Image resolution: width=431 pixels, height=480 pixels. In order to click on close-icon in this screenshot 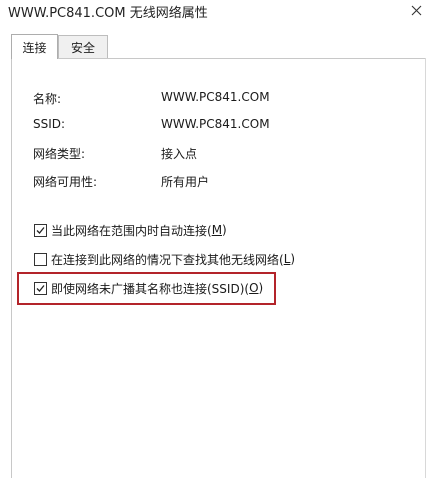, I will do `click(416, 10)`.